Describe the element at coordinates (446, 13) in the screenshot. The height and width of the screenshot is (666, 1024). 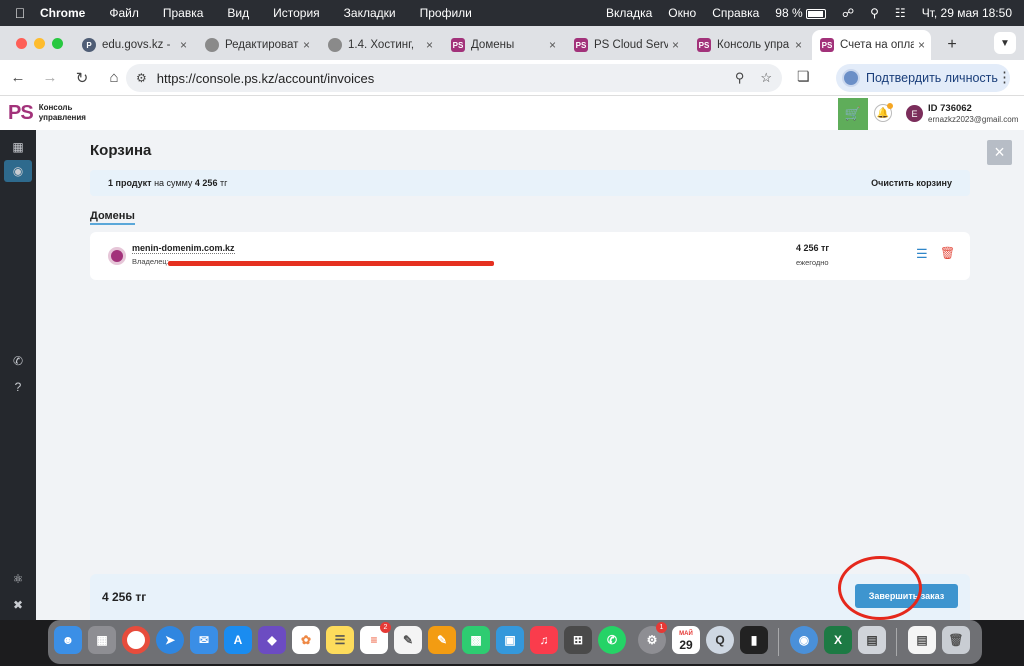
I see `menu-profiles: Профили` at that location.